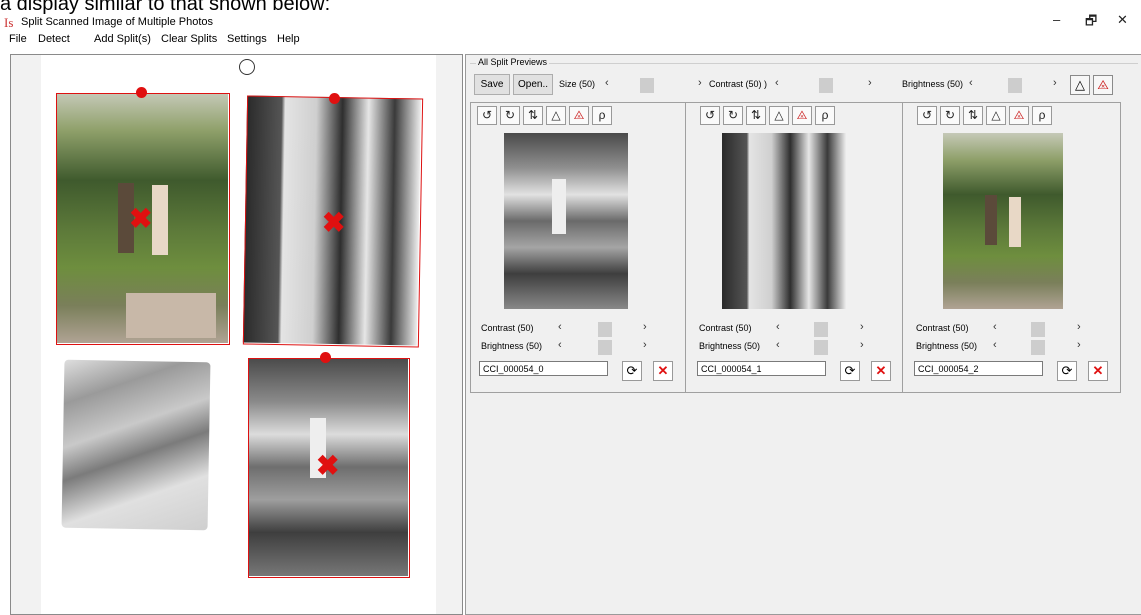 The image size is (1141, 615). I want to click on menu-add-splits: Add Split(s), so click(122, 39).